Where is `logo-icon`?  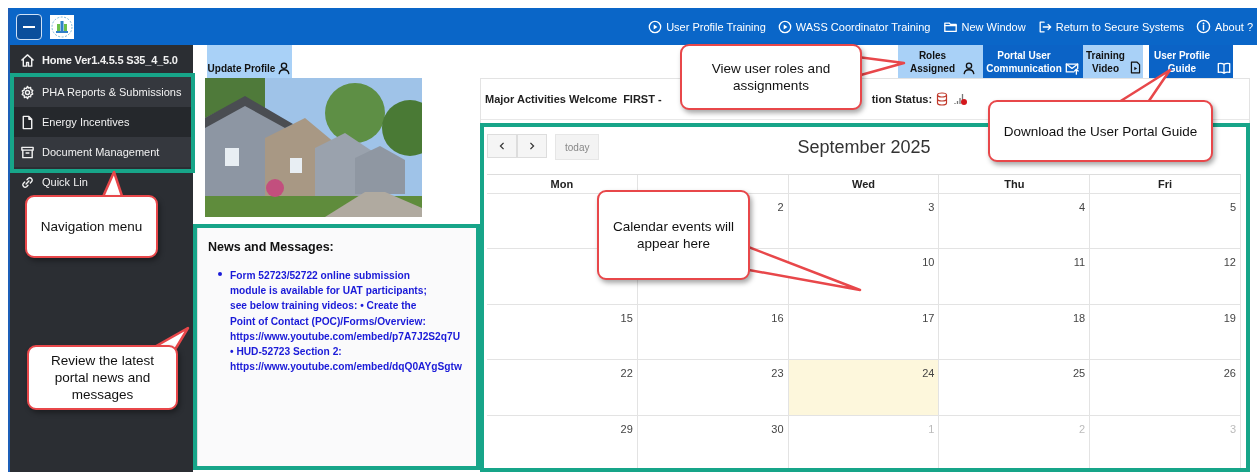
logo-icon is located at coordinates (62, 26).